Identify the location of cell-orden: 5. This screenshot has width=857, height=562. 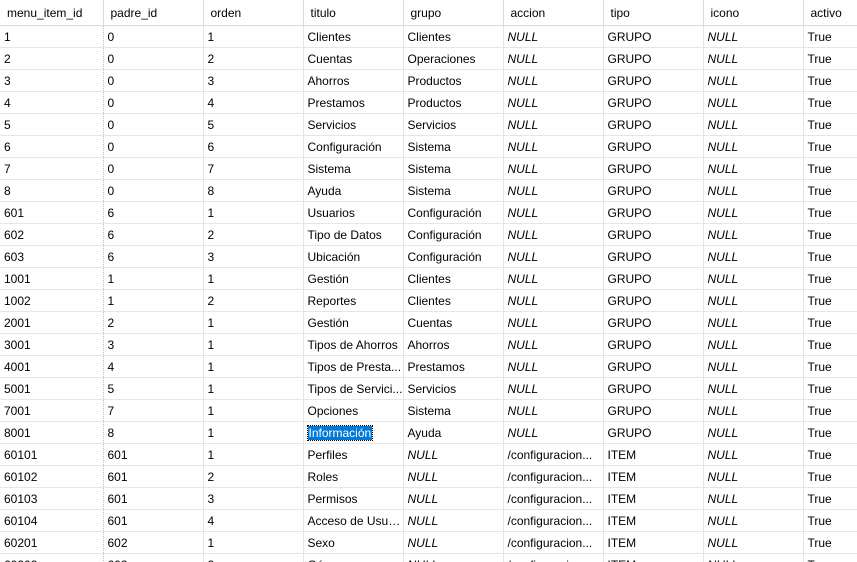
(253, 124).